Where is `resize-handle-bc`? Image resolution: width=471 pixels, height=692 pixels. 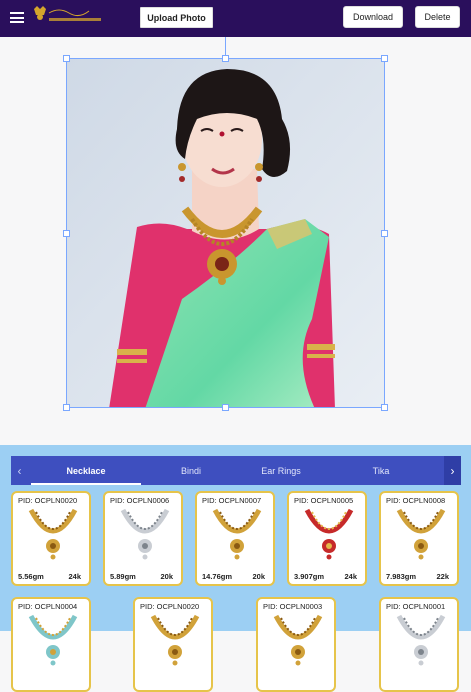 resize-handle-bc is located at coordinates (225, 407).